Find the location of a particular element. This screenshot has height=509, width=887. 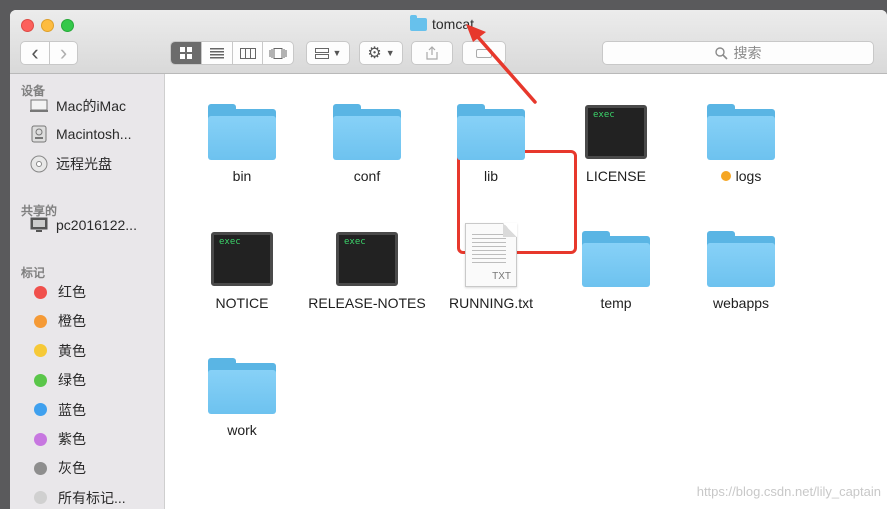

file-item: bin is located at coordinates (242, 142).